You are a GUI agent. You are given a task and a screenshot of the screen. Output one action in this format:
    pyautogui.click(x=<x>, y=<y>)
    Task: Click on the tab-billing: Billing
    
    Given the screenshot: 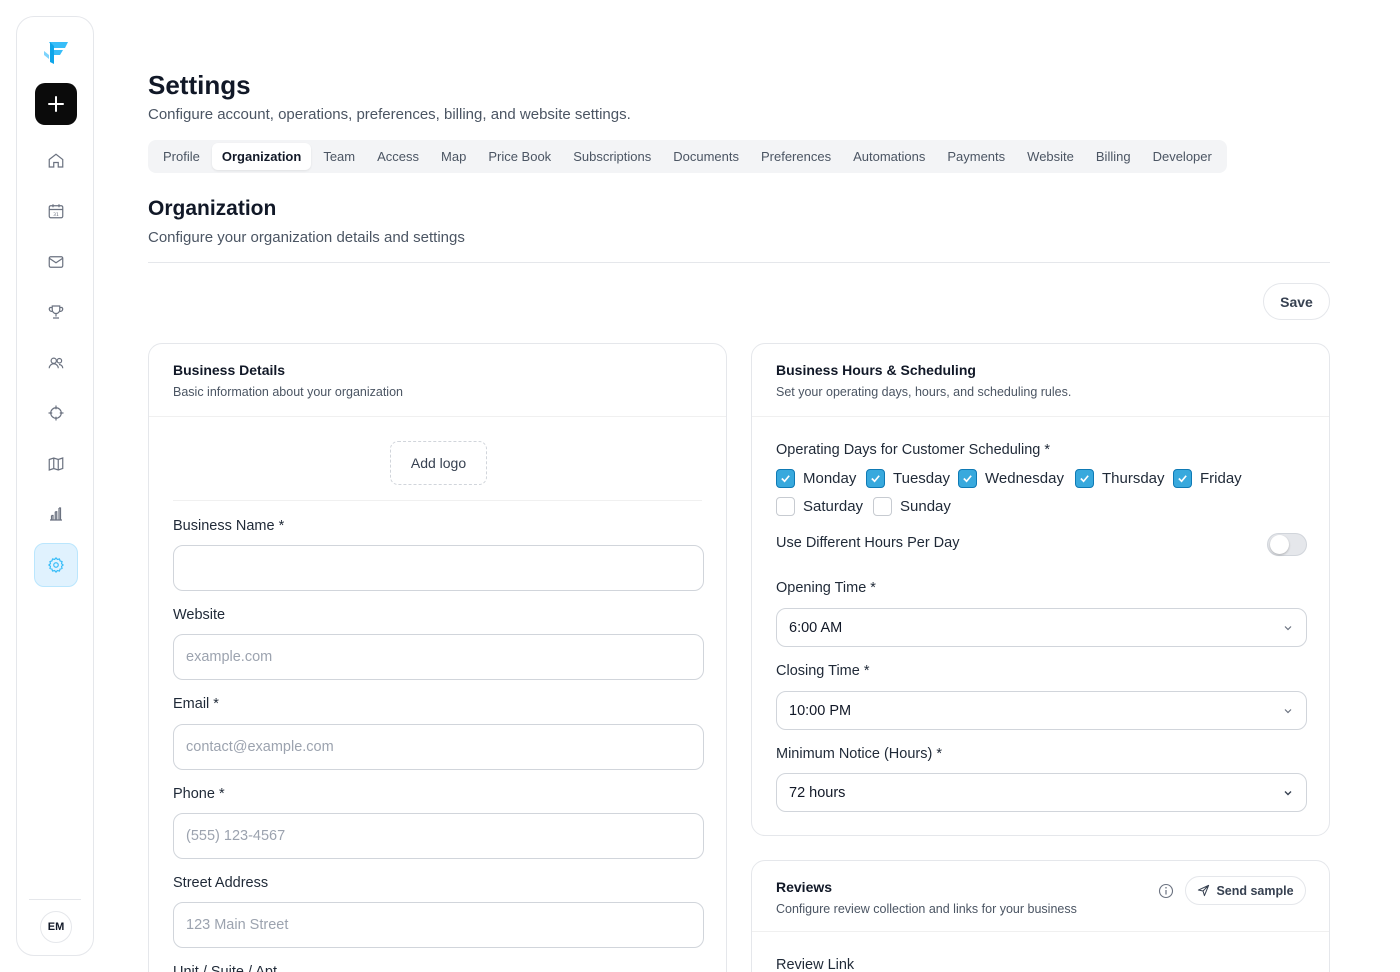 What is the action you would take?
    pyautogui.click(x=1113, y=156)
    